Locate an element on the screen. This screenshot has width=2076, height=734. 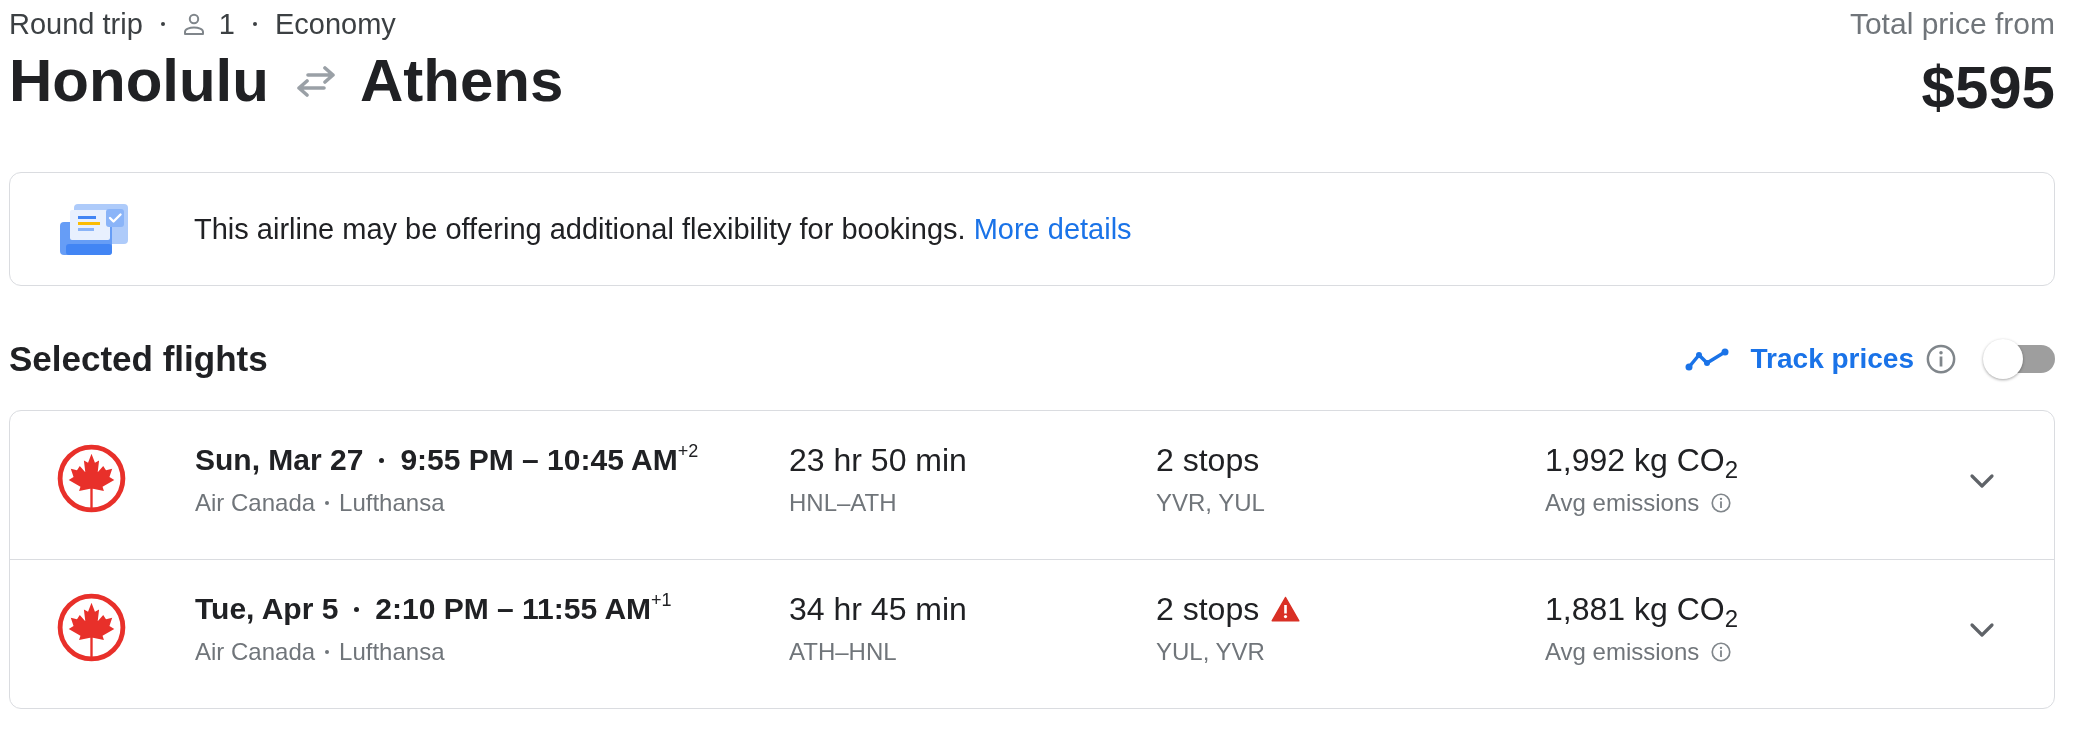
section-title: Selected flights is located at coordinates (138, 359).